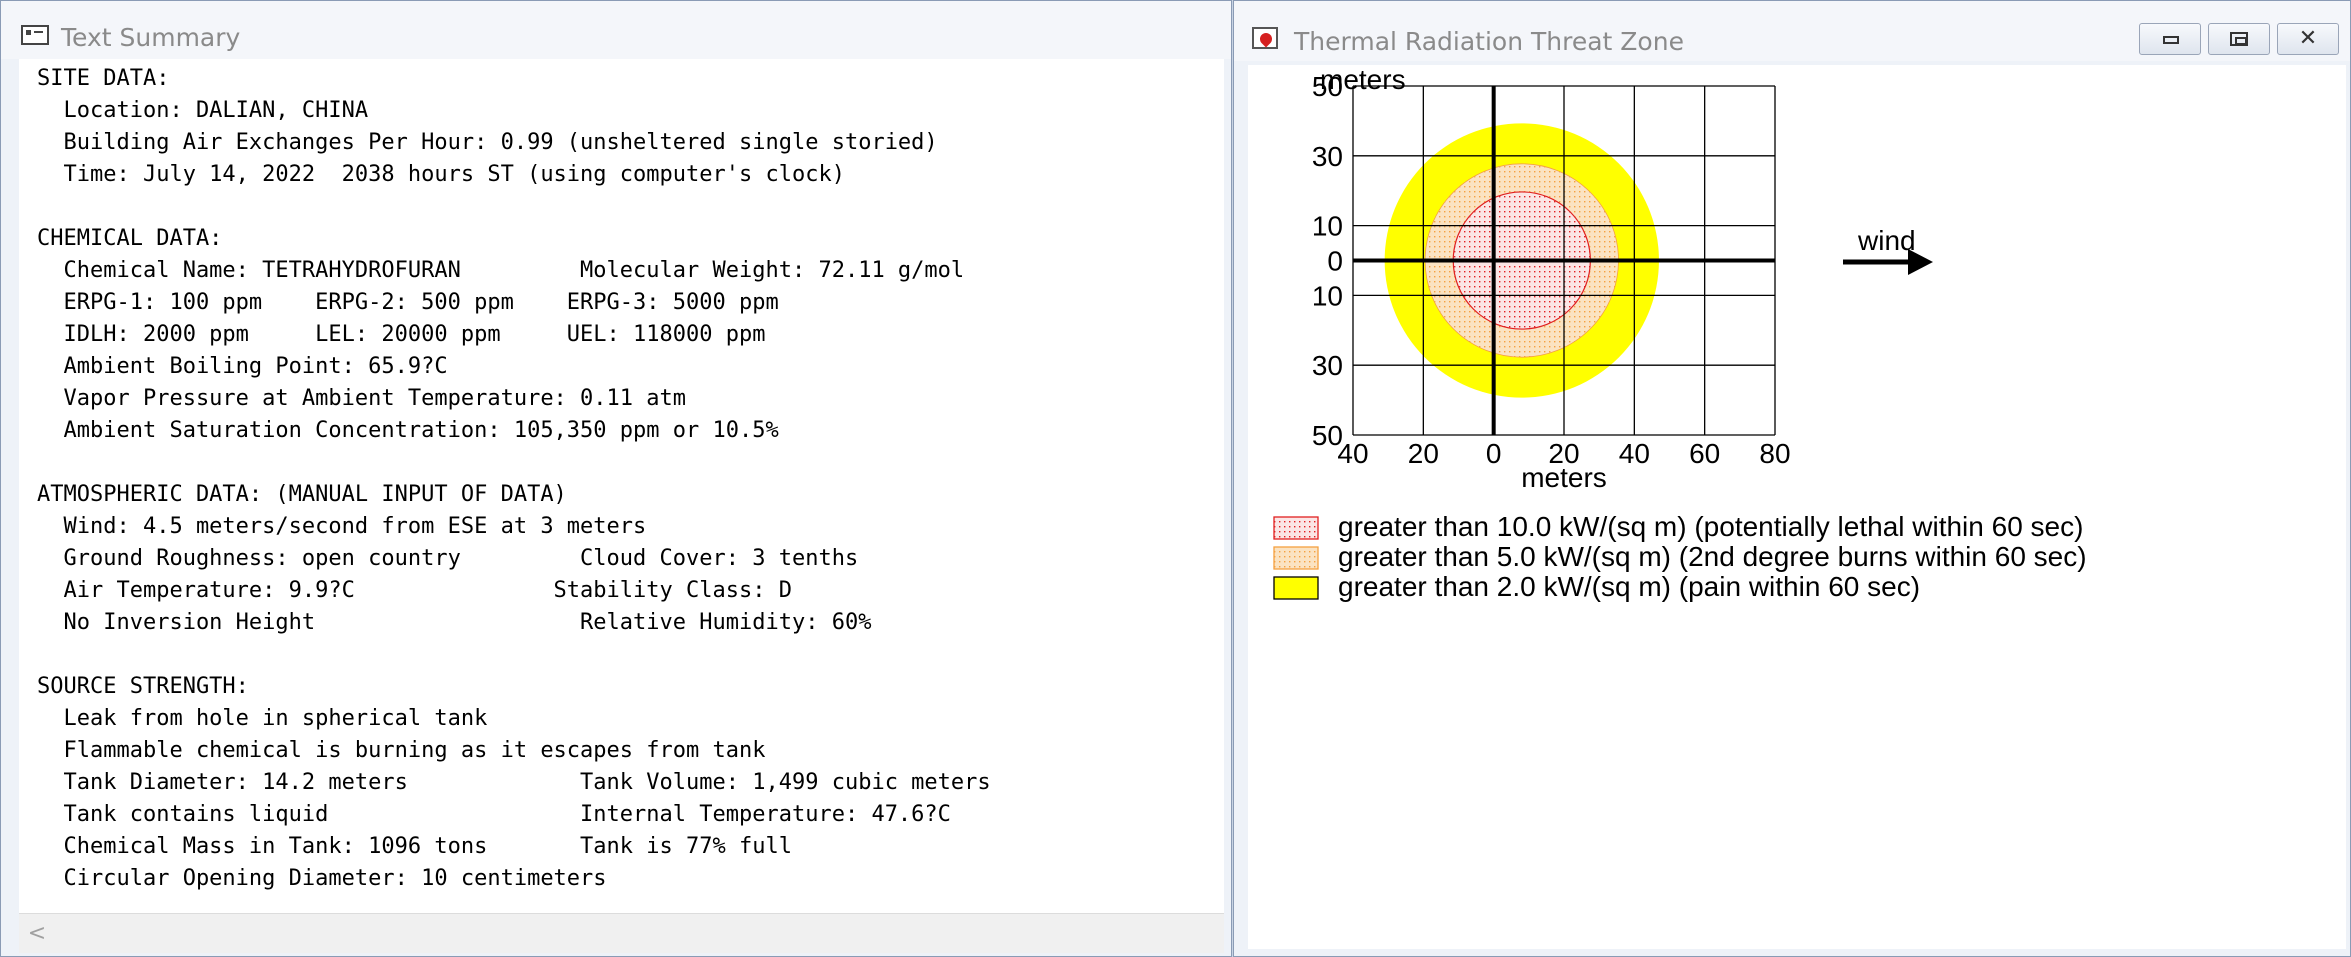 Image resolution: width=2351 pixels, height=957 pixels. I want to click on section-heading: SOURCE STRENGTH:, so click(143, 686).